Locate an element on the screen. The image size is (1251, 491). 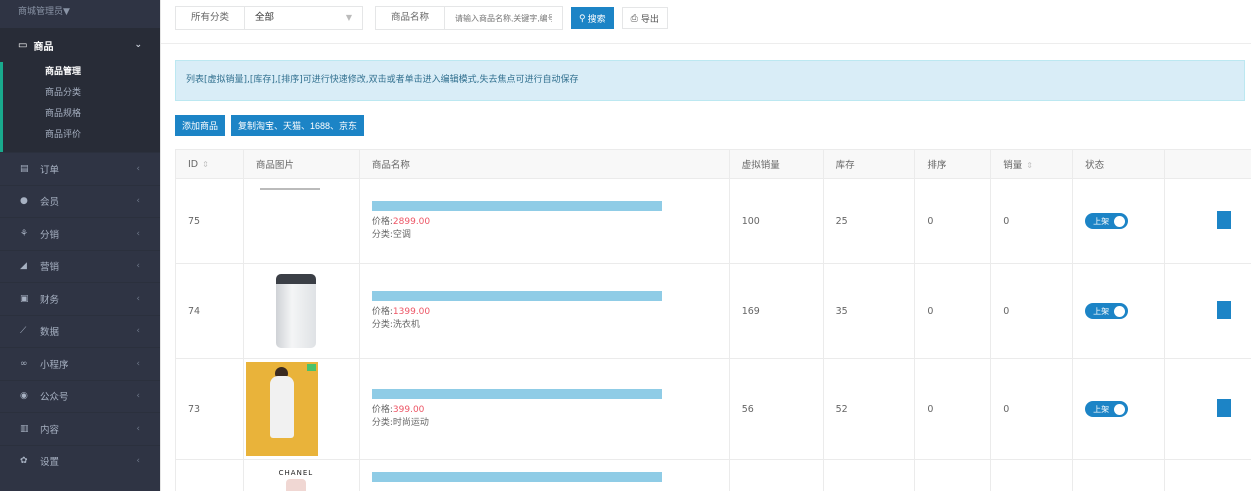
search-input is located at coordinates (504, 18).